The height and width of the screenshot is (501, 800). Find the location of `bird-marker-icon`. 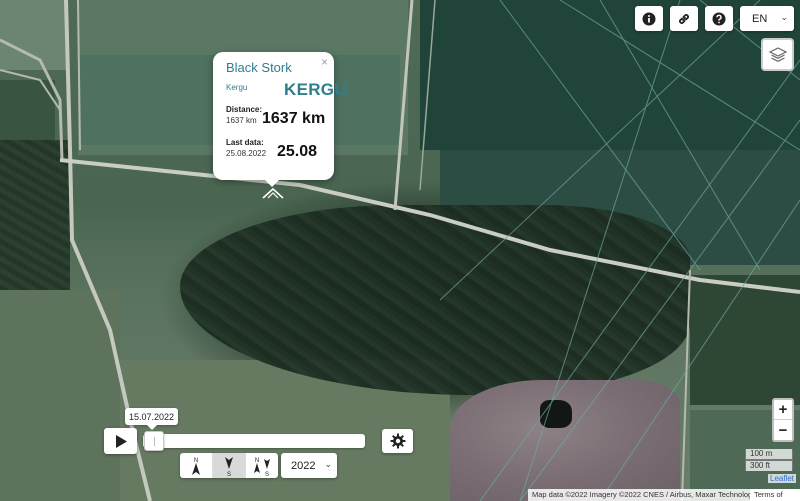

bird-marker-icon is located at coordinates (273, 193).